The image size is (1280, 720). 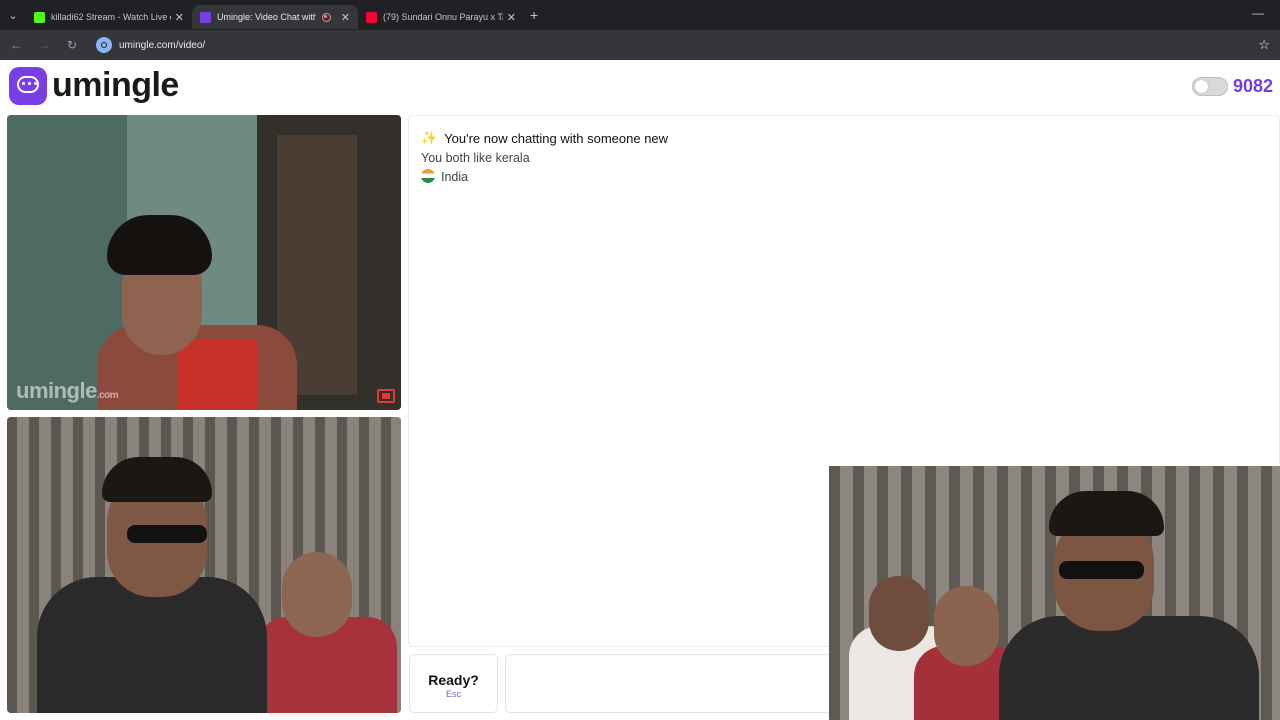 I want to click on stranger-country: India, so click(x=444, y=176).